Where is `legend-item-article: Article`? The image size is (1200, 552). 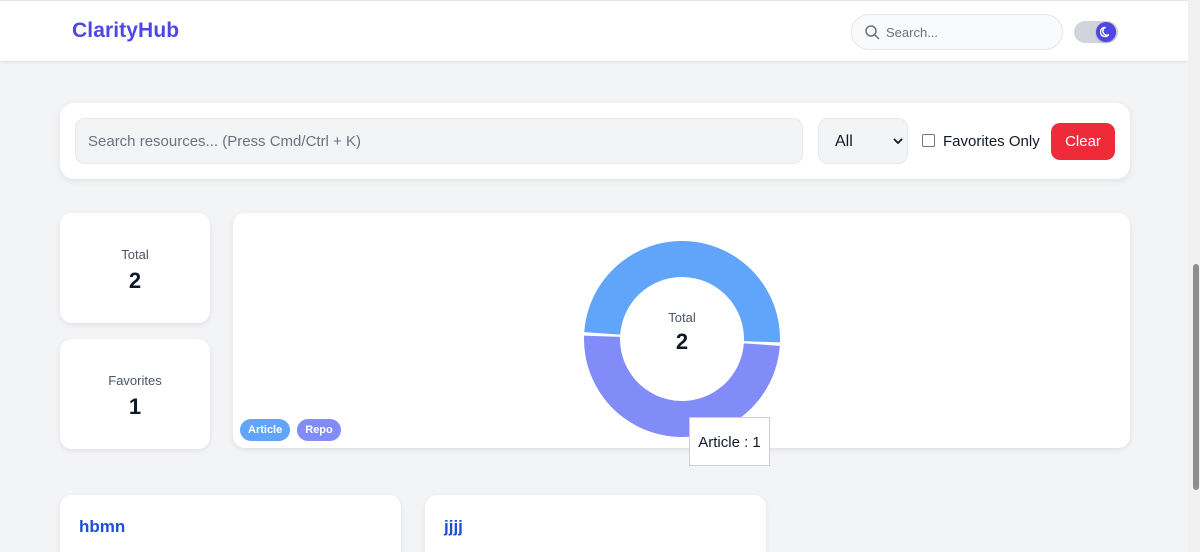
legend-item-article: Article is located at coordinates (265, 430).